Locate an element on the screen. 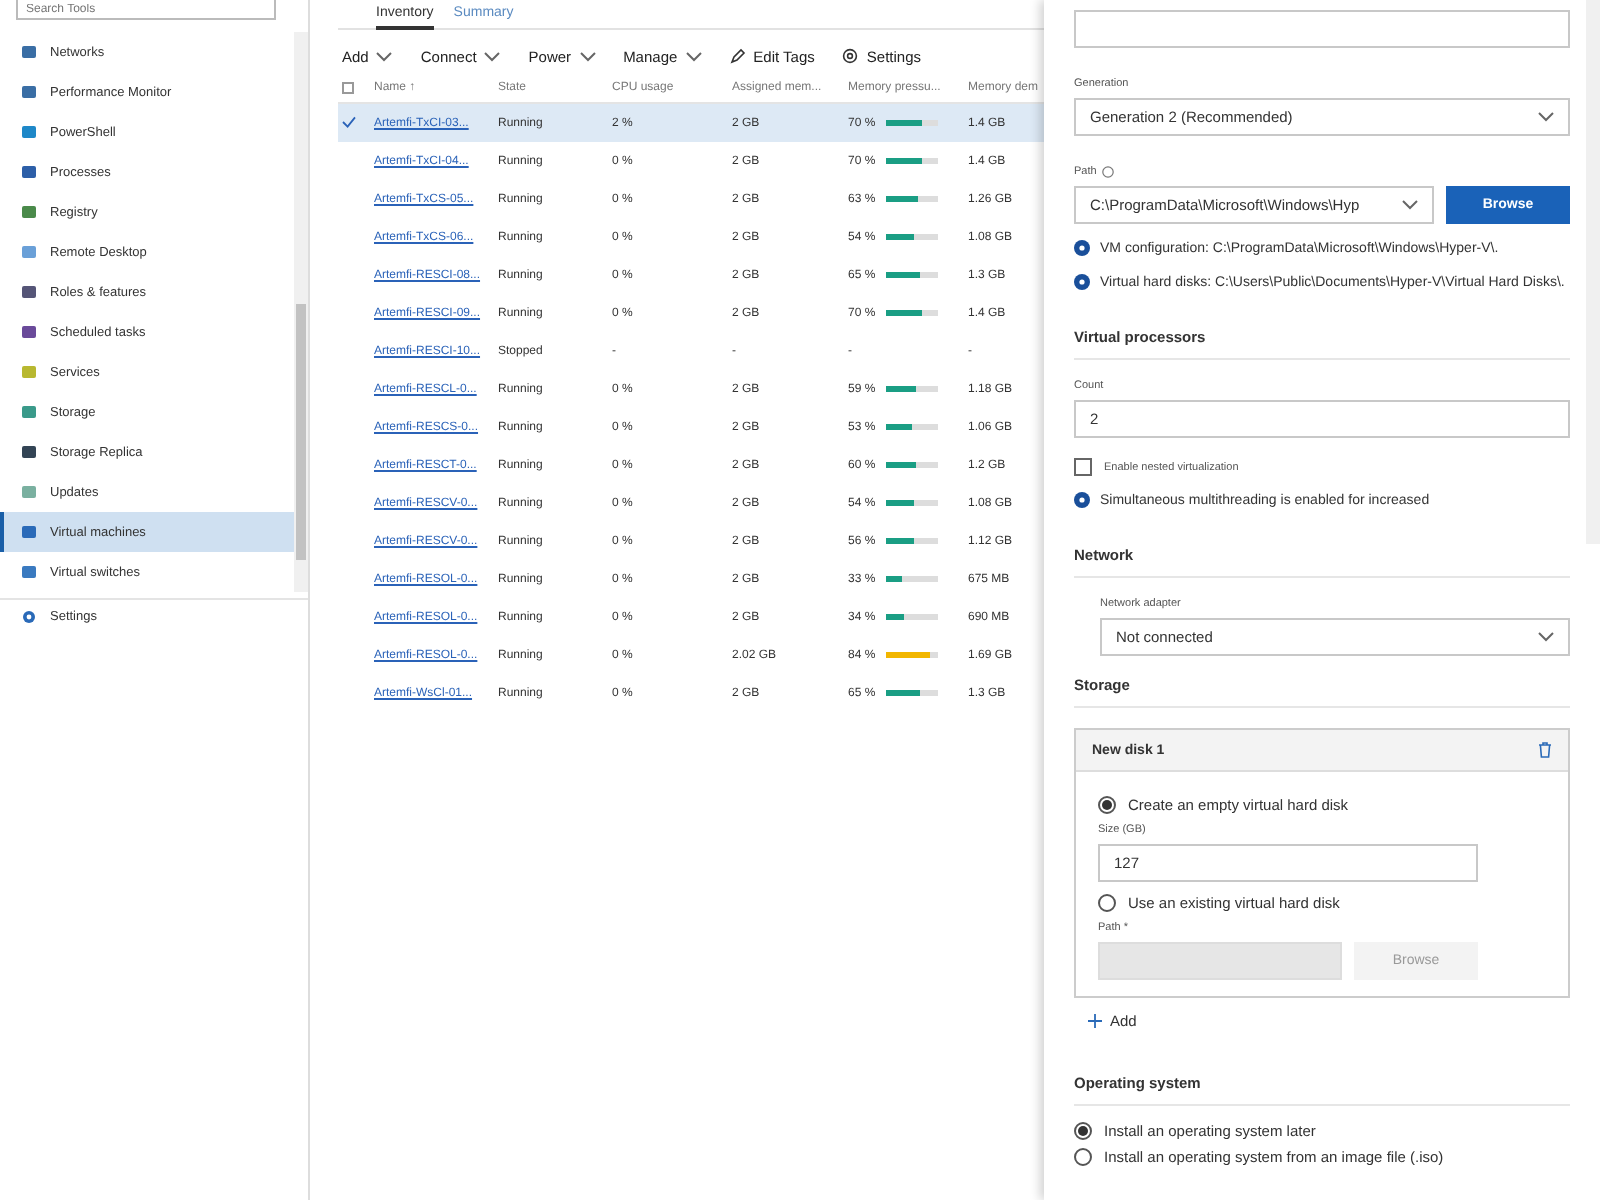 The height and width of the screenshot is (1200, 1600). name-field is located at coordinates (1322, 29).